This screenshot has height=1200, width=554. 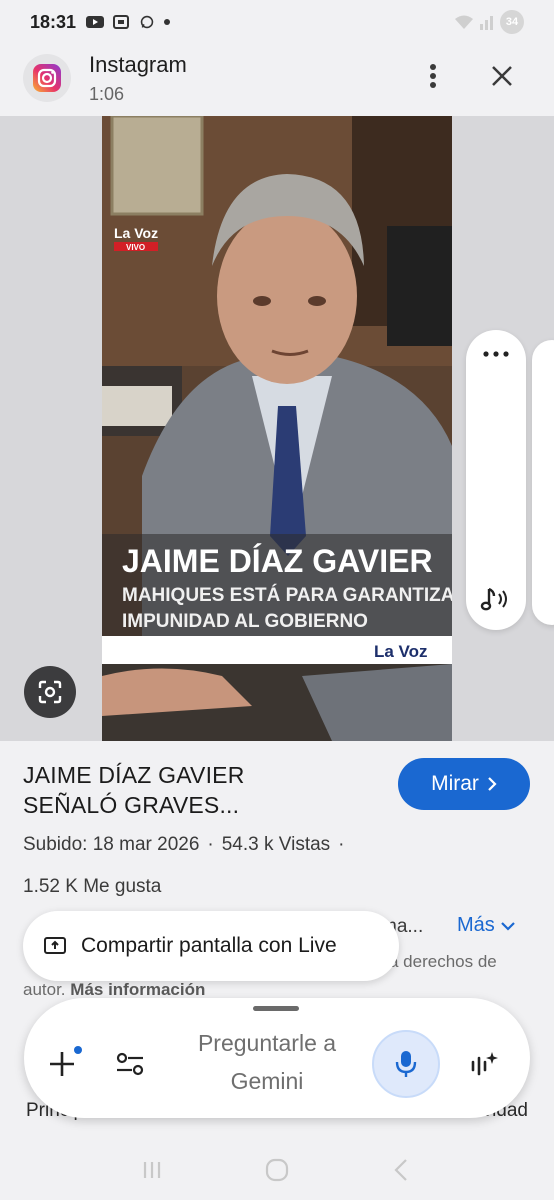 I want to click on notification-header: Instagram 1:06, so click(x=277, y=80).